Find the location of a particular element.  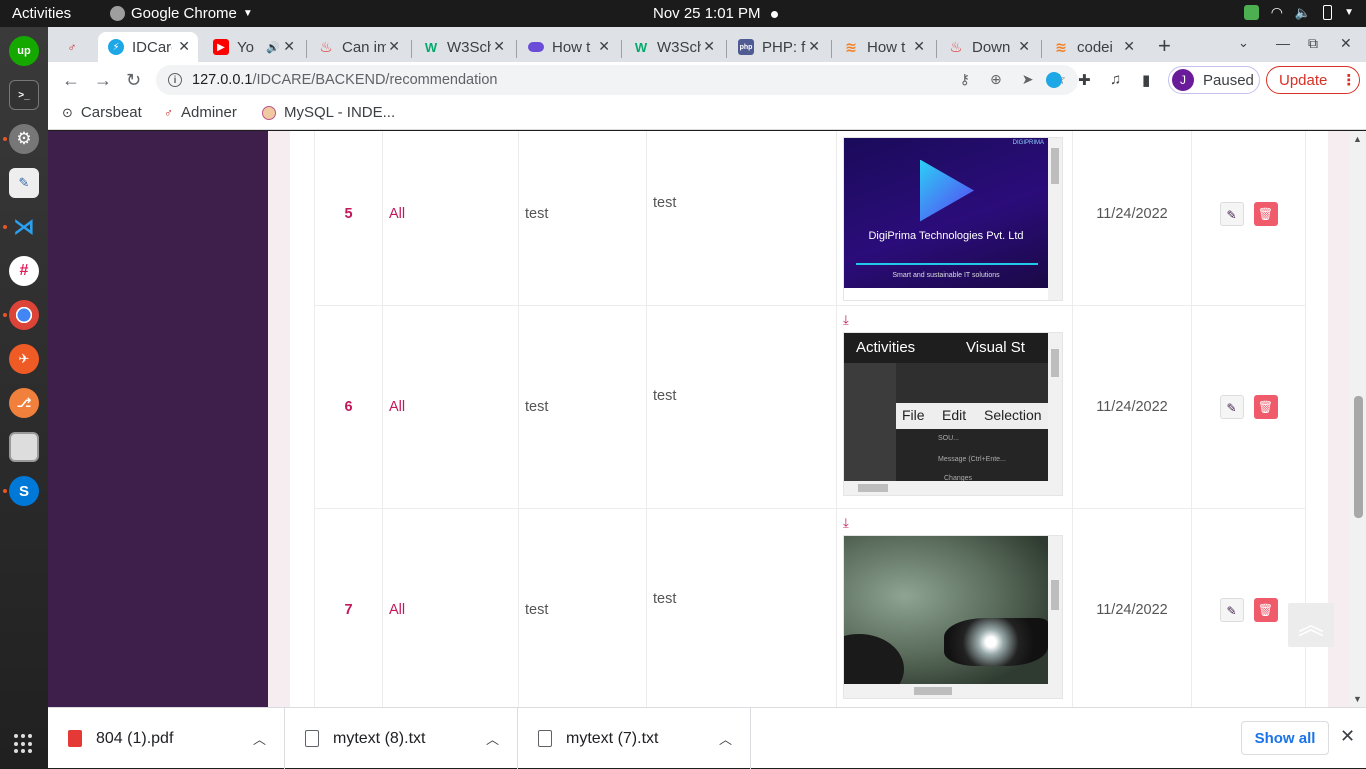

speaker-icon: 🔊 is located at coordinates (273, 47).